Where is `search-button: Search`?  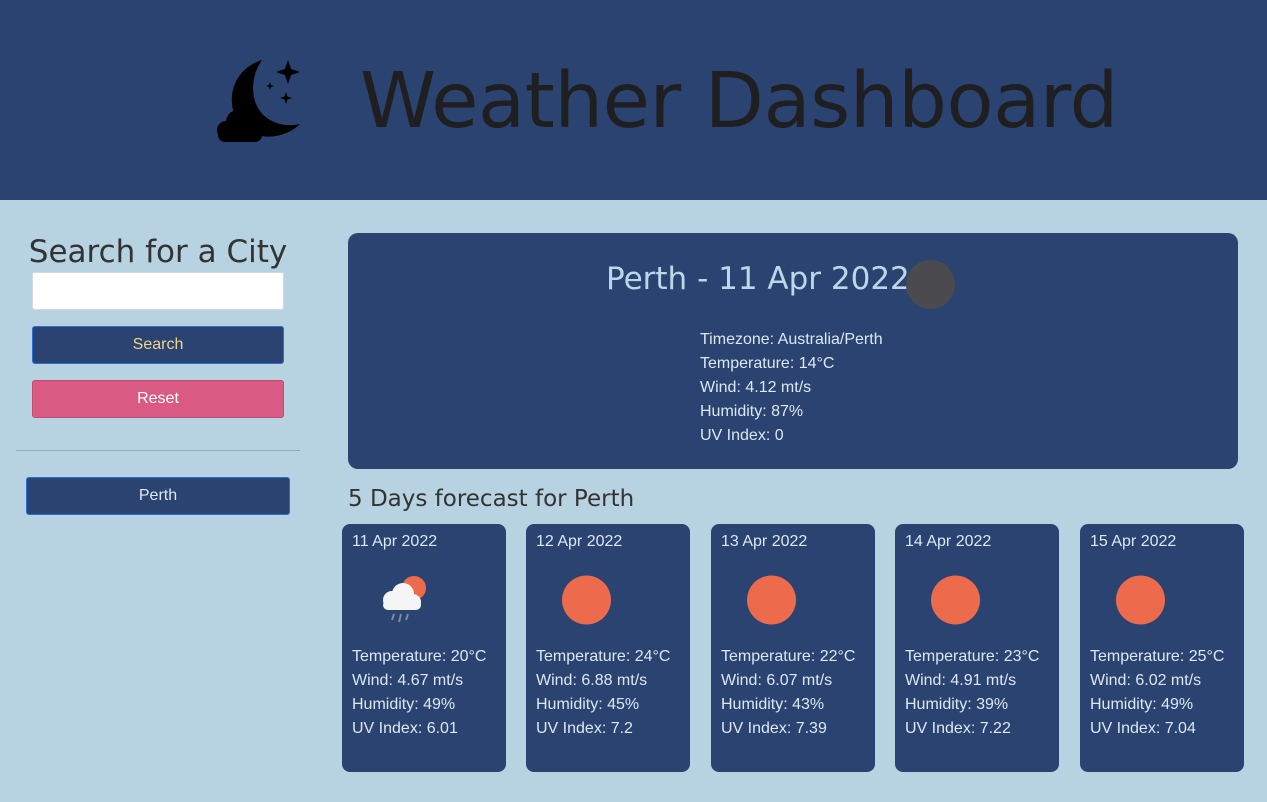
search-button: Search is located at coordinates (158, 345).